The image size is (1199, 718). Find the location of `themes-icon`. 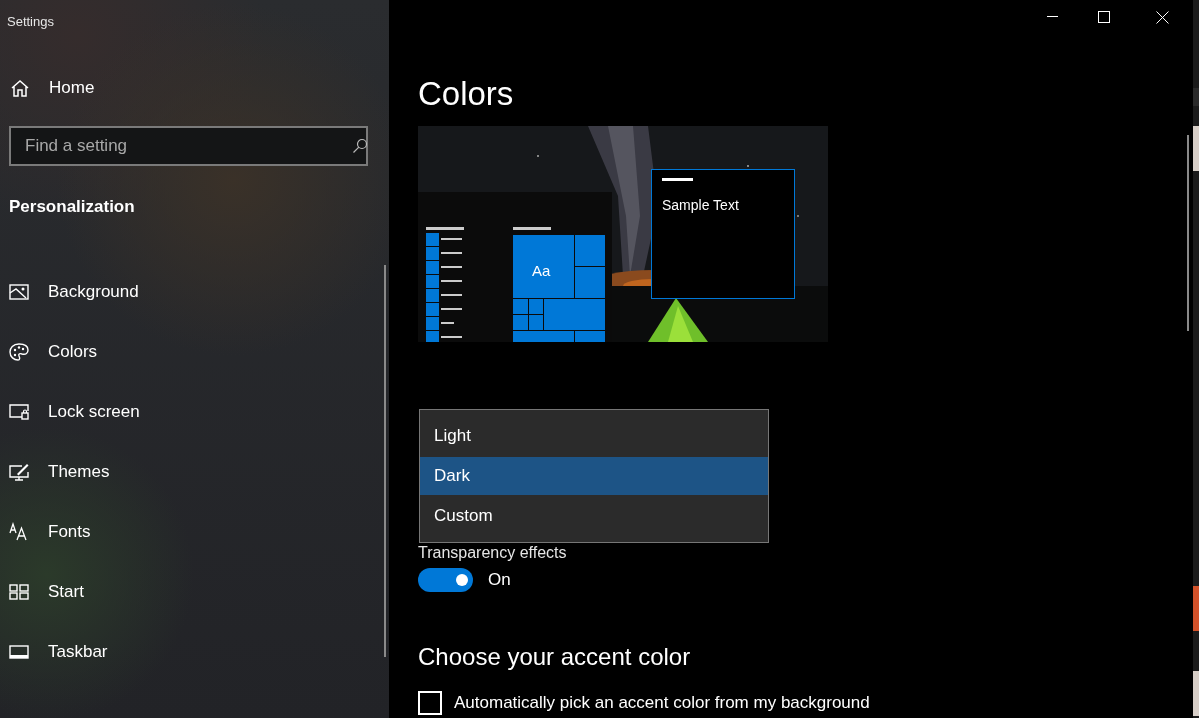

themes-icon is located at coordinates (19, 472).